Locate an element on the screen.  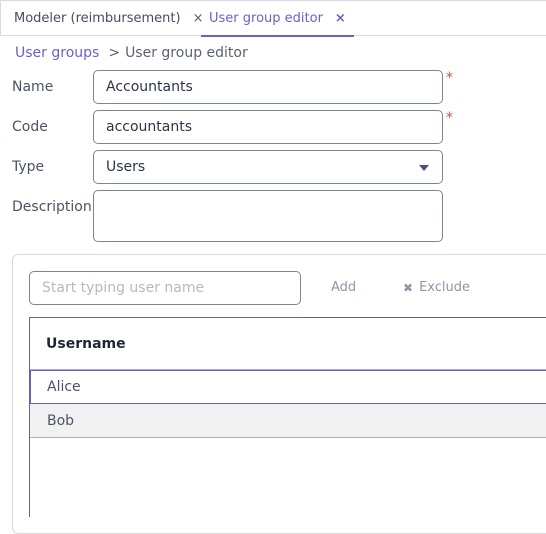
close-icon: × is located at coordinates (340, 18).